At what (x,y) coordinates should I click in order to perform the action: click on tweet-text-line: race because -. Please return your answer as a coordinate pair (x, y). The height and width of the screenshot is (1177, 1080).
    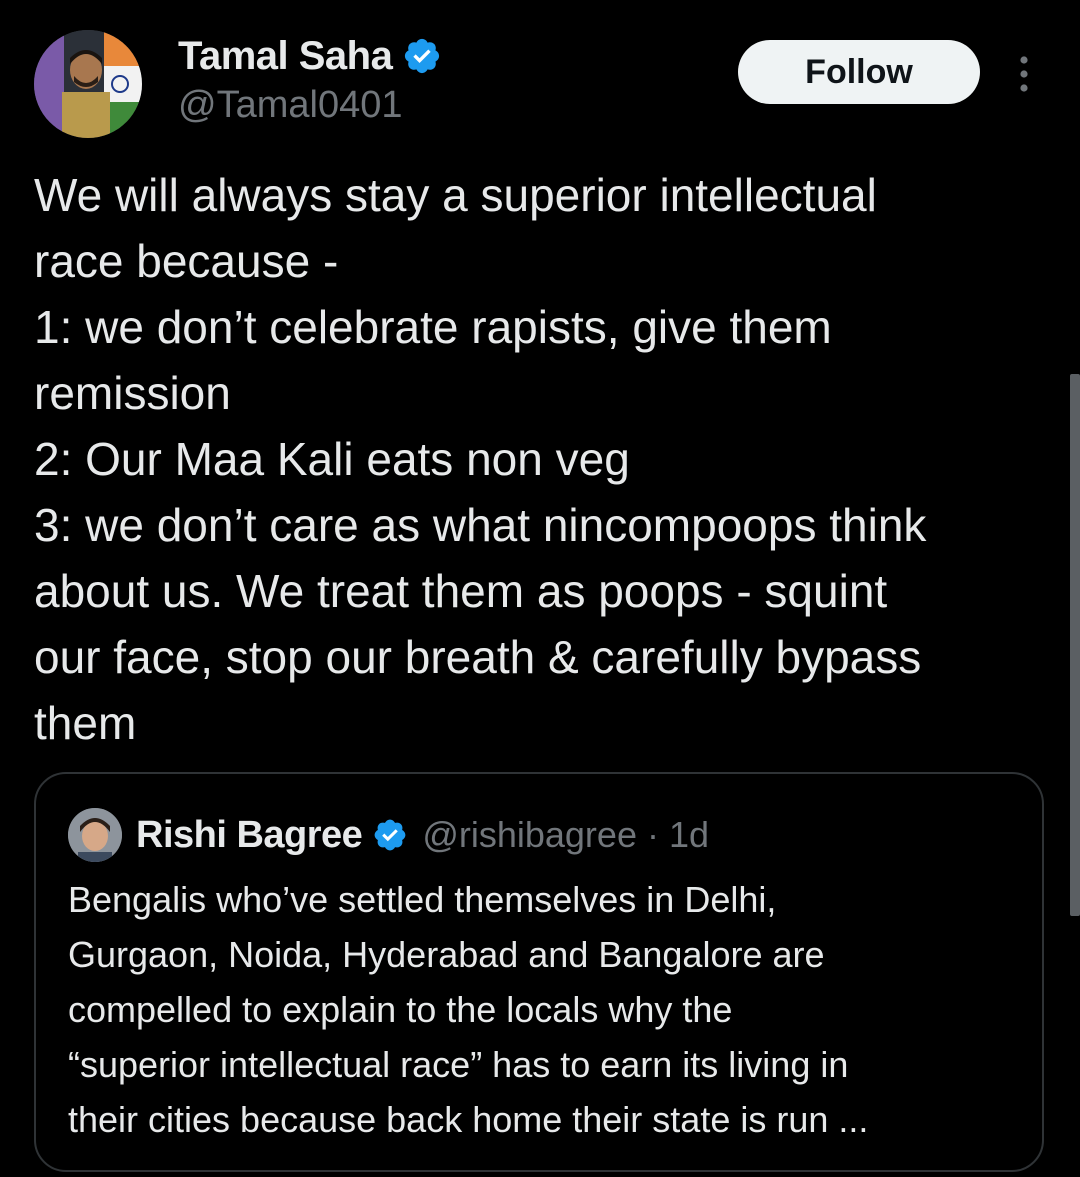
    Looking at the image, I should click on (186, 261).